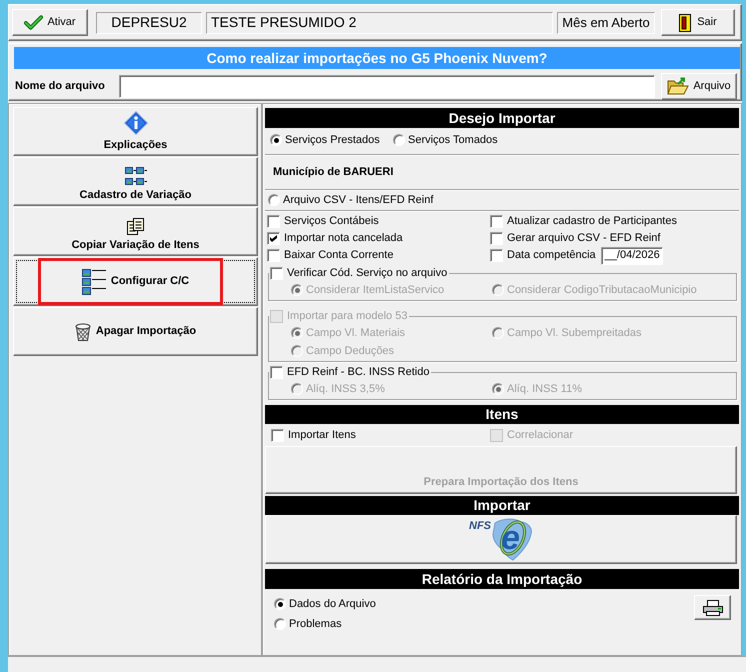 Image resolution: width=746 pixels, height=672 pixels. Describe the element at coordinates (540, 435) in the screenshot. I see `option-label: Correlacionar` at that location.